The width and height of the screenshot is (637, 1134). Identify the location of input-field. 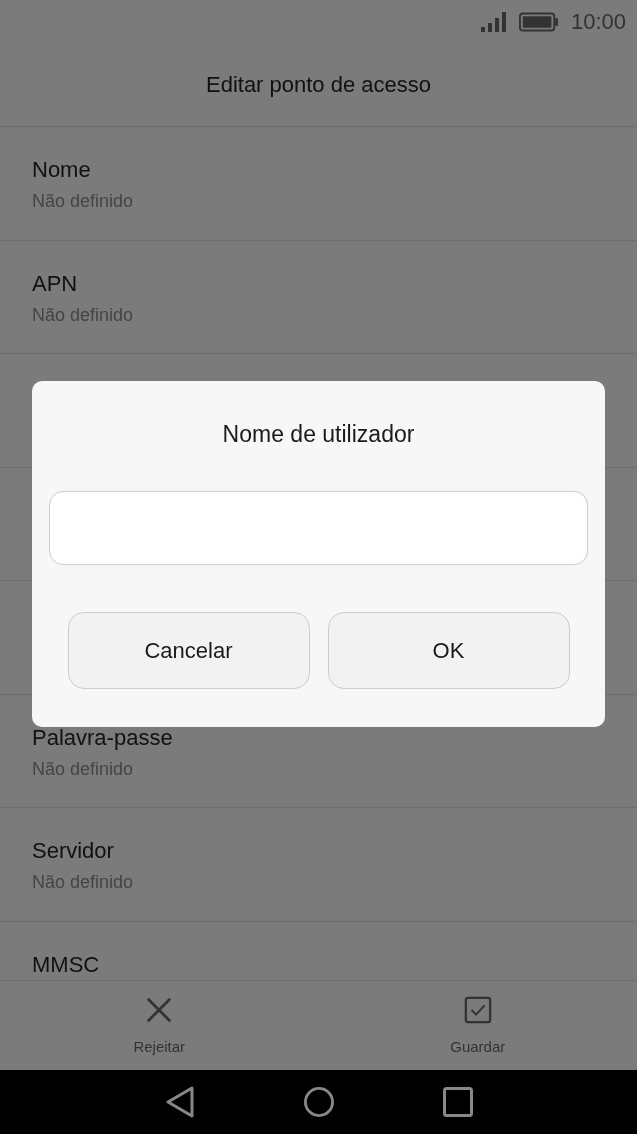
(318, 528).